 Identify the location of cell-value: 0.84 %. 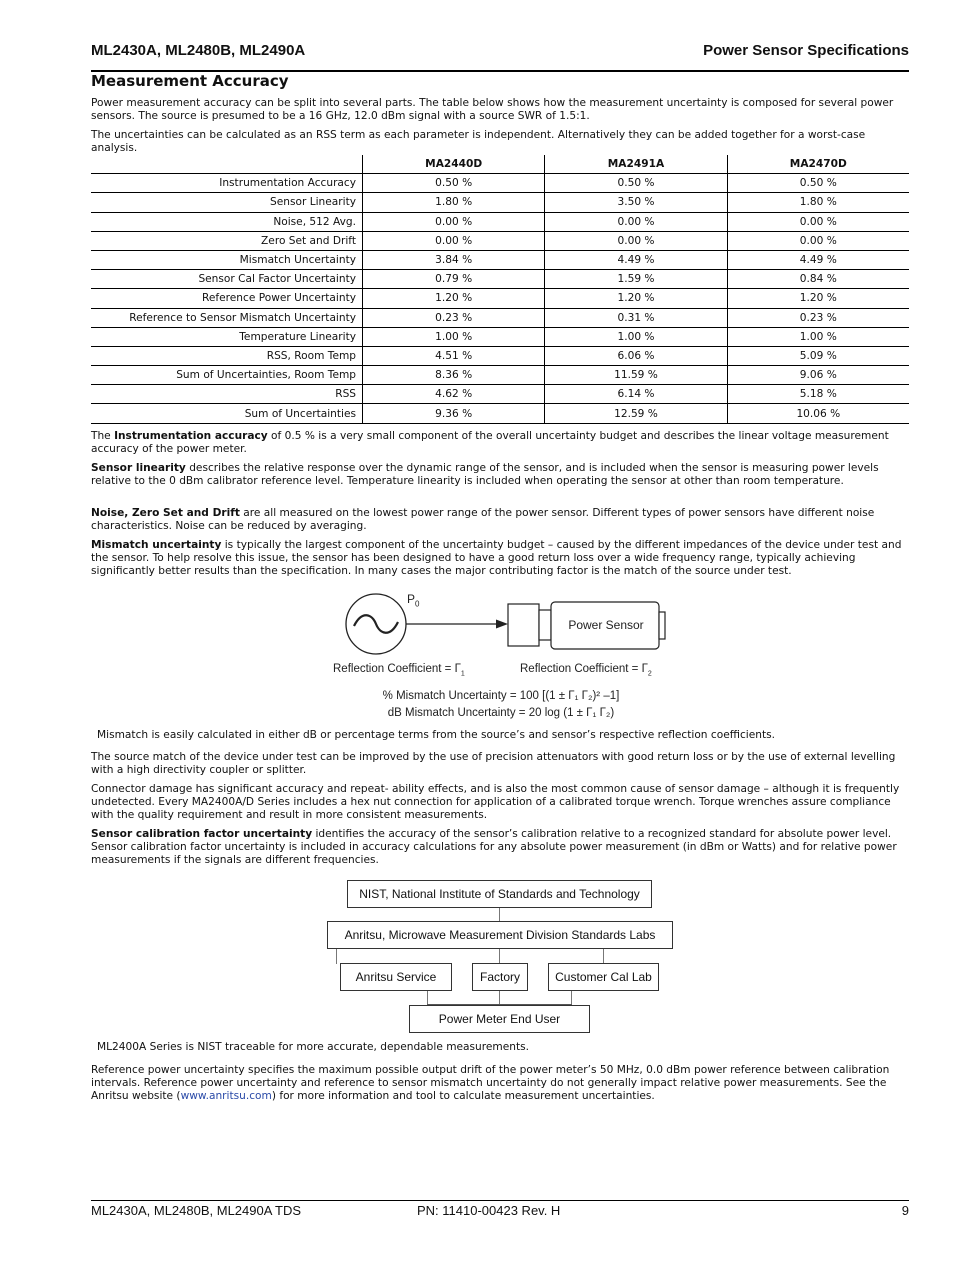
(818, 279).